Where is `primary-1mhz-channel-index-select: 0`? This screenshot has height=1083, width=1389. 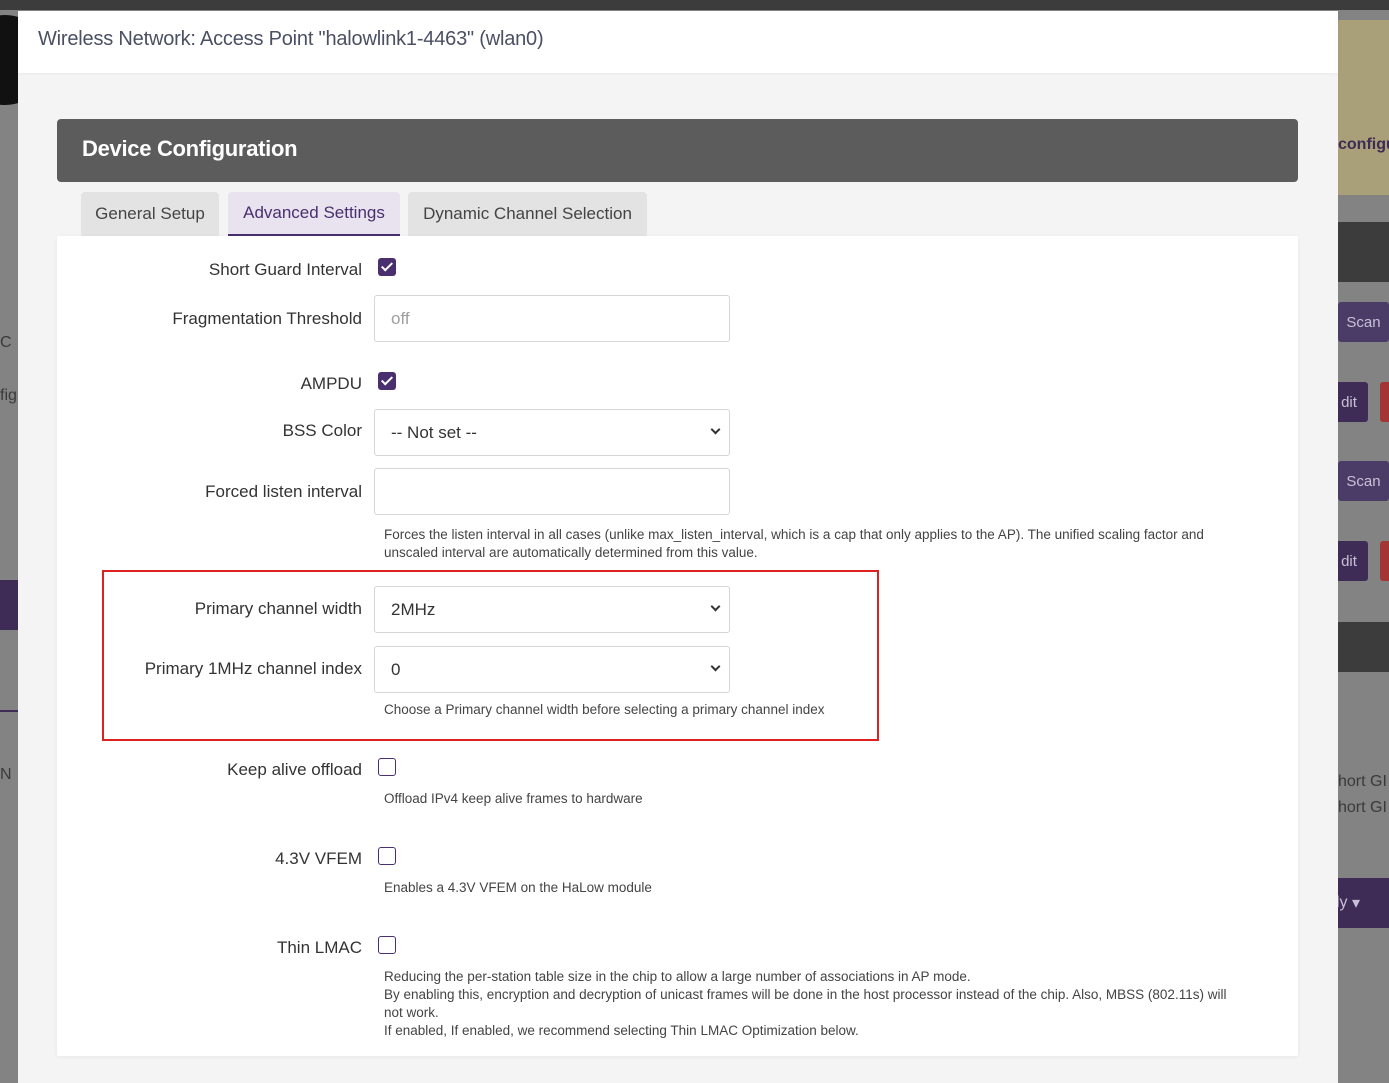
primary-1mhz-channel-index-select: 0 is located at coordinates (552, 669).